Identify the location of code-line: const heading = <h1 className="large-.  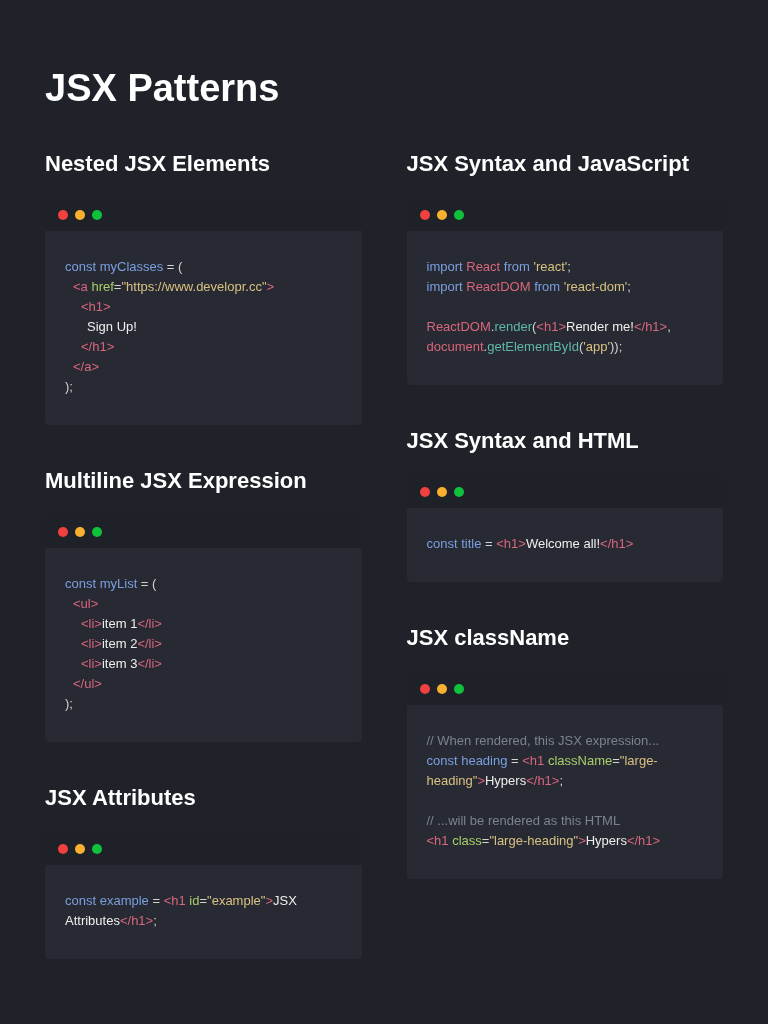
(542, 761).